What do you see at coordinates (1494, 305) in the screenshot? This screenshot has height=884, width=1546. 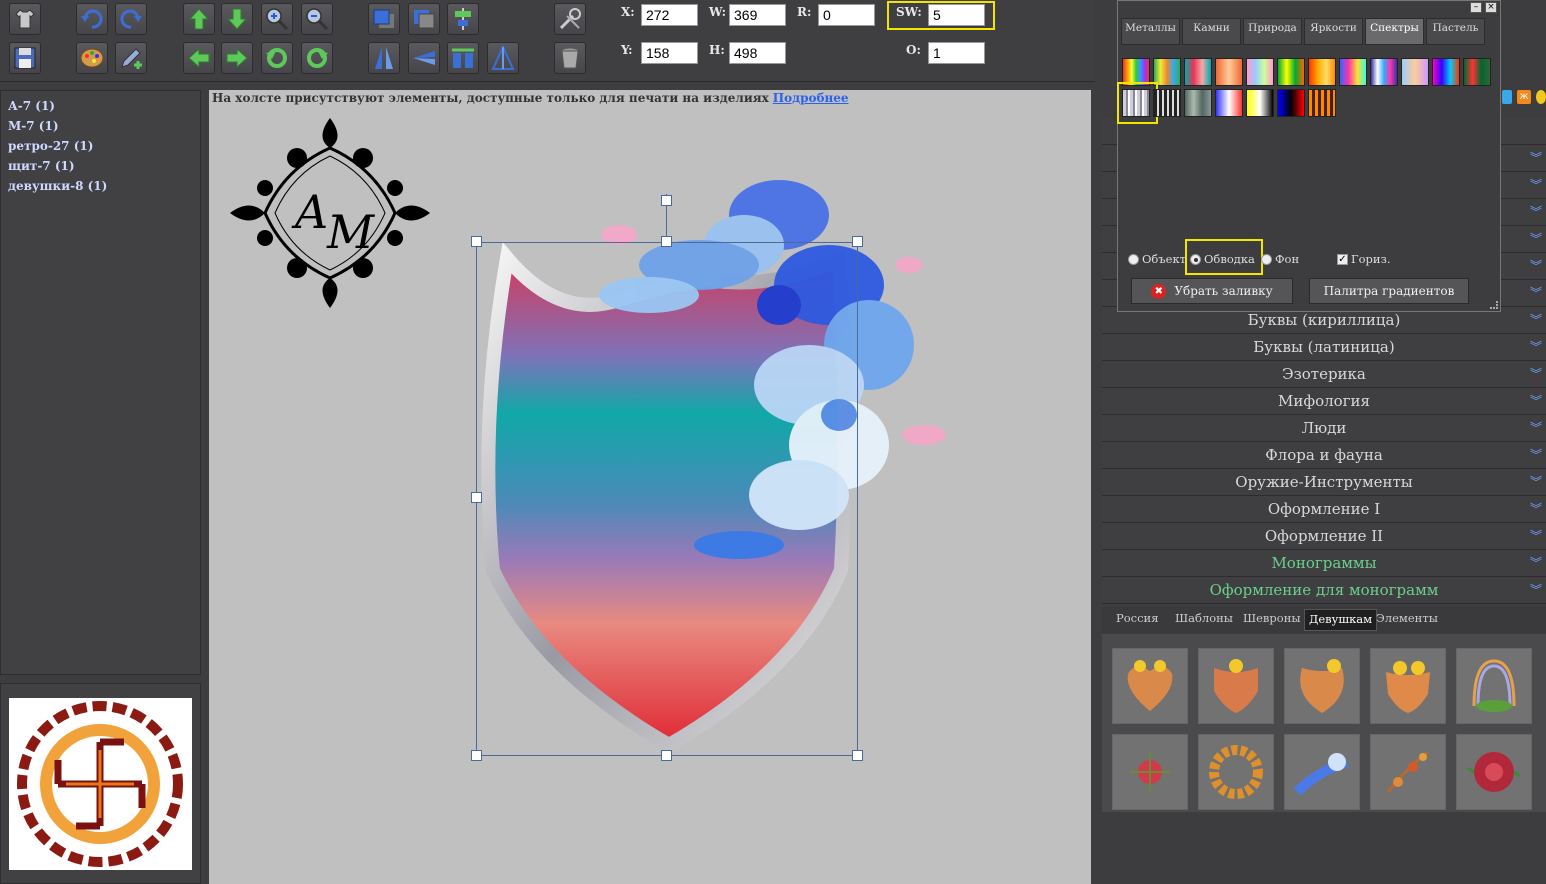 I see `resize-grip-icon` at bounding box center [1494, 305].